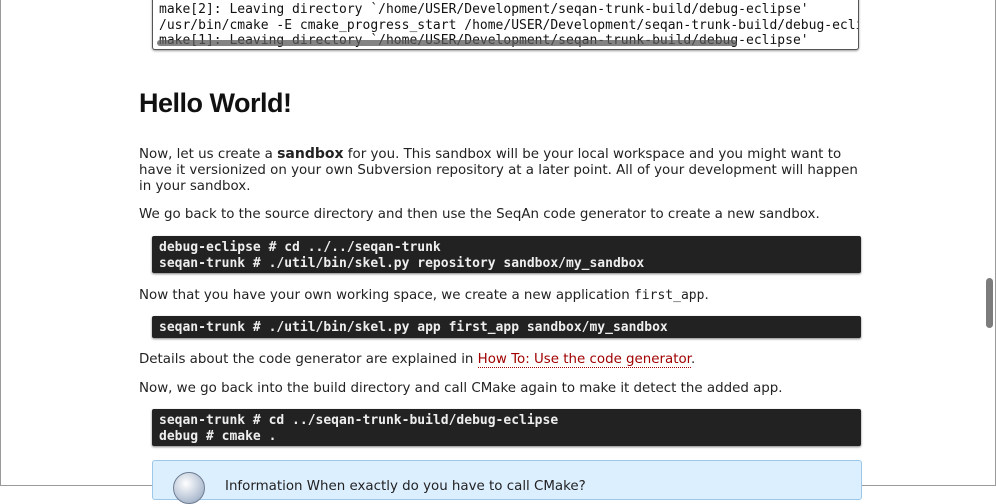 Image resolution: width=996 pixels, height=504 pixels. Describe the element at coordinates (447, 43) in the screenshot. I see `horizontal-scrollbar-thumb` at that location.